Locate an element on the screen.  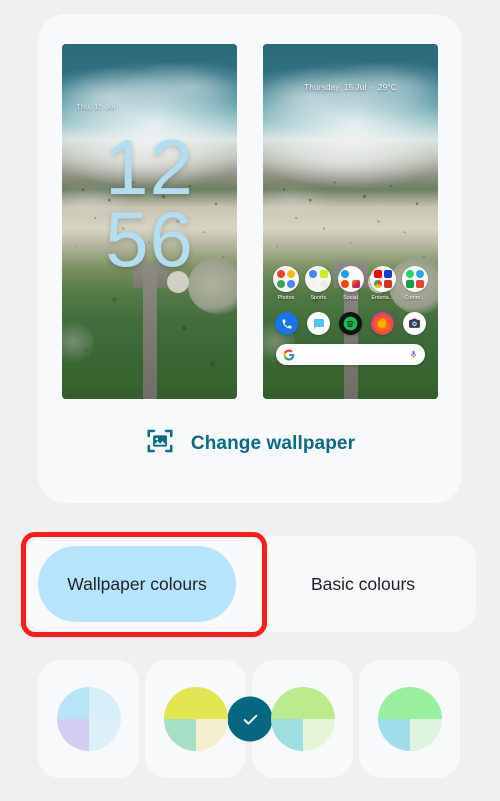
home-dock is located at coordinates (350, 323).